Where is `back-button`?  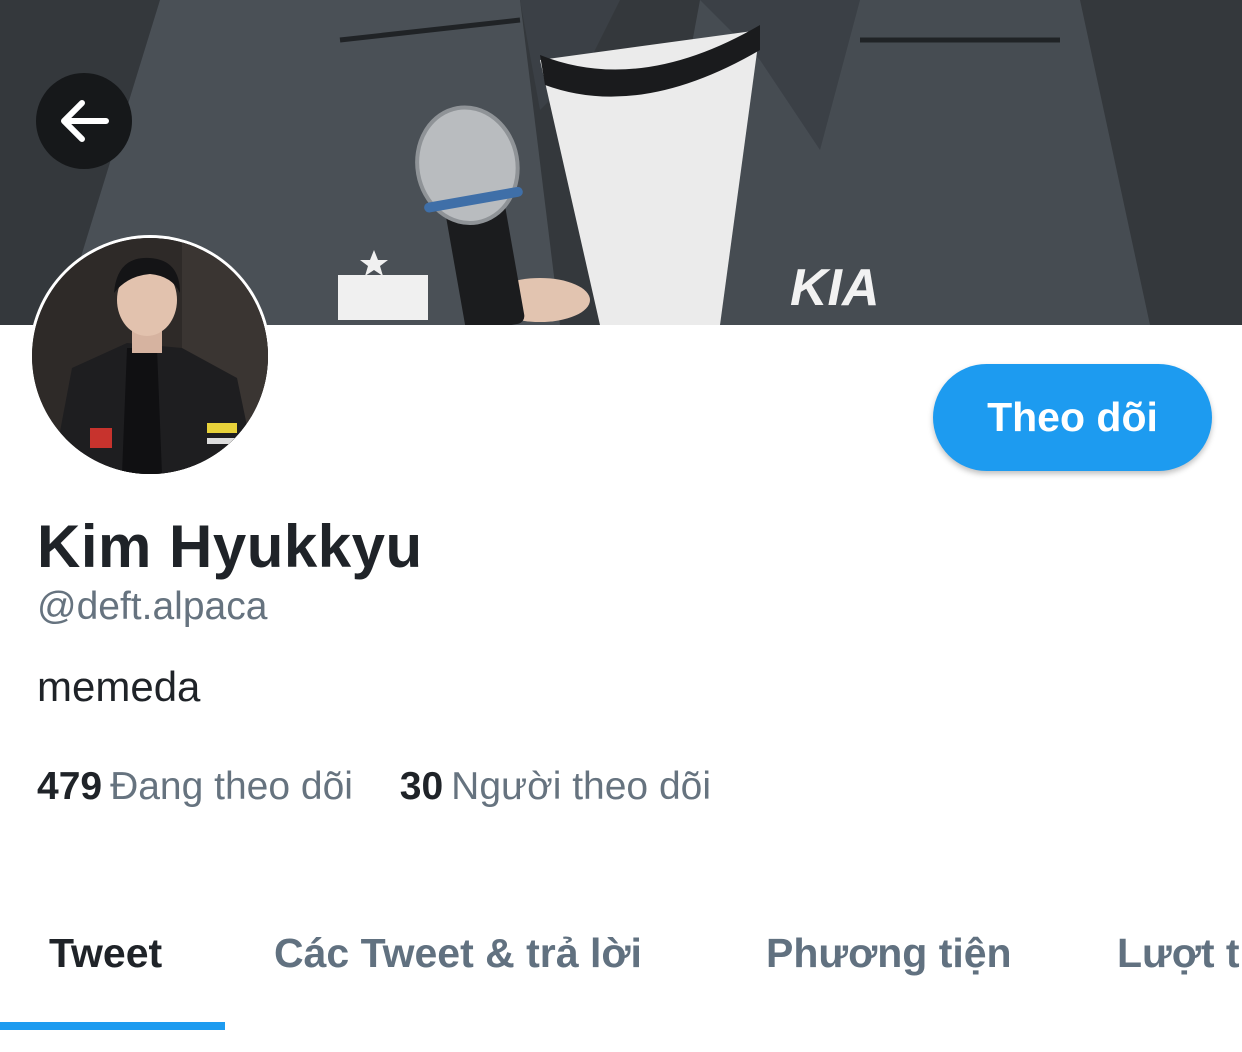 back-button is located at coordinates (84, 121).